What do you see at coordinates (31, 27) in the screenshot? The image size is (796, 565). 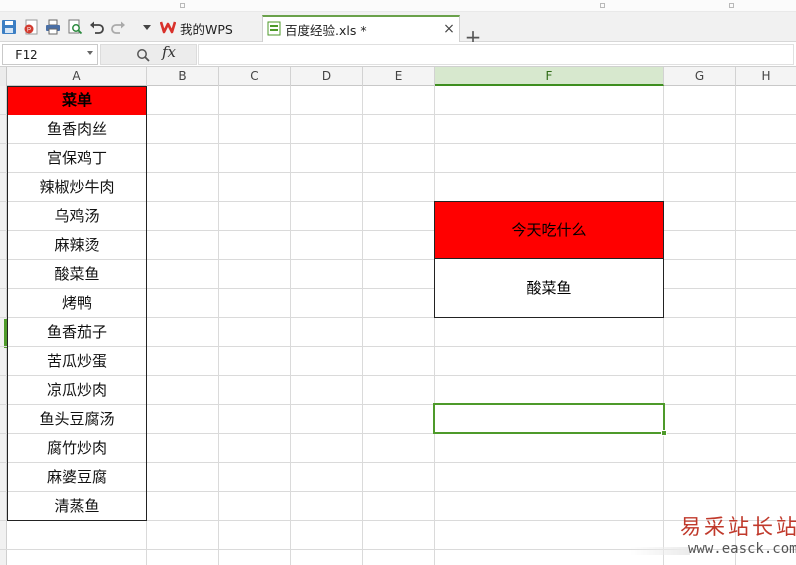 I see `export-pdf-icon: P` at bounding box center [31, 27].